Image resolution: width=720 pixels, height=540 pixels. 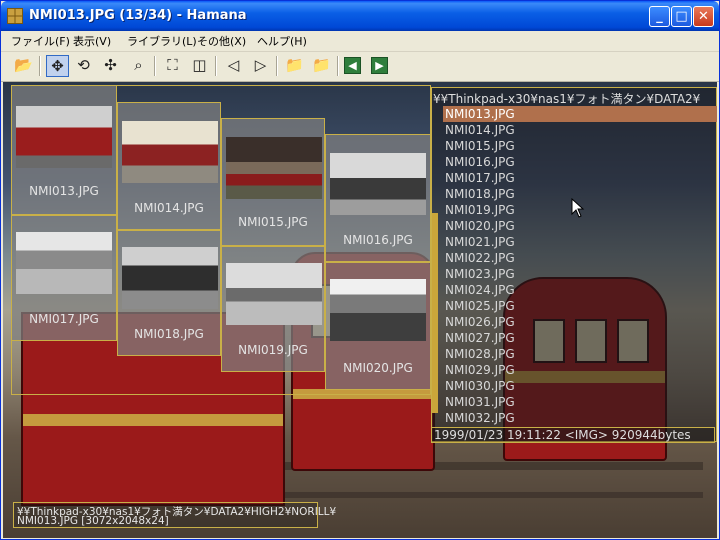 I want to click on file-list-item: NMI013.JPG, so click(x=580, y=114).